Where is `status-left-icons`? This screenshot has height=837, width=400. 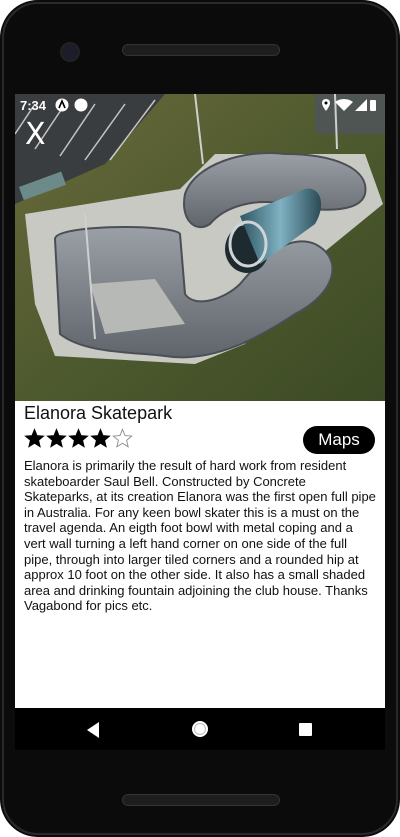 status-left-icons is located at coordinates (73, 106).